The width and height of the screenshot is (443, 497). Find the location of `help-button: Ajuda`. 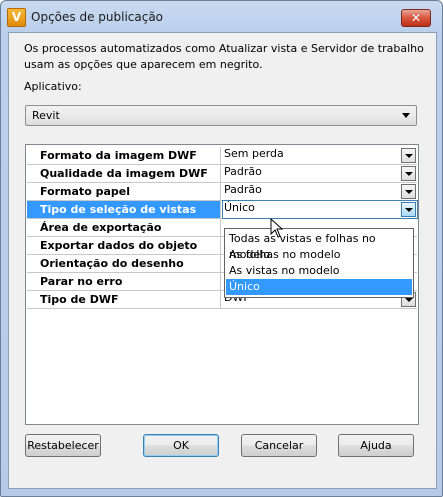

help-button: Ajuda is located at coordinates (376, 445).